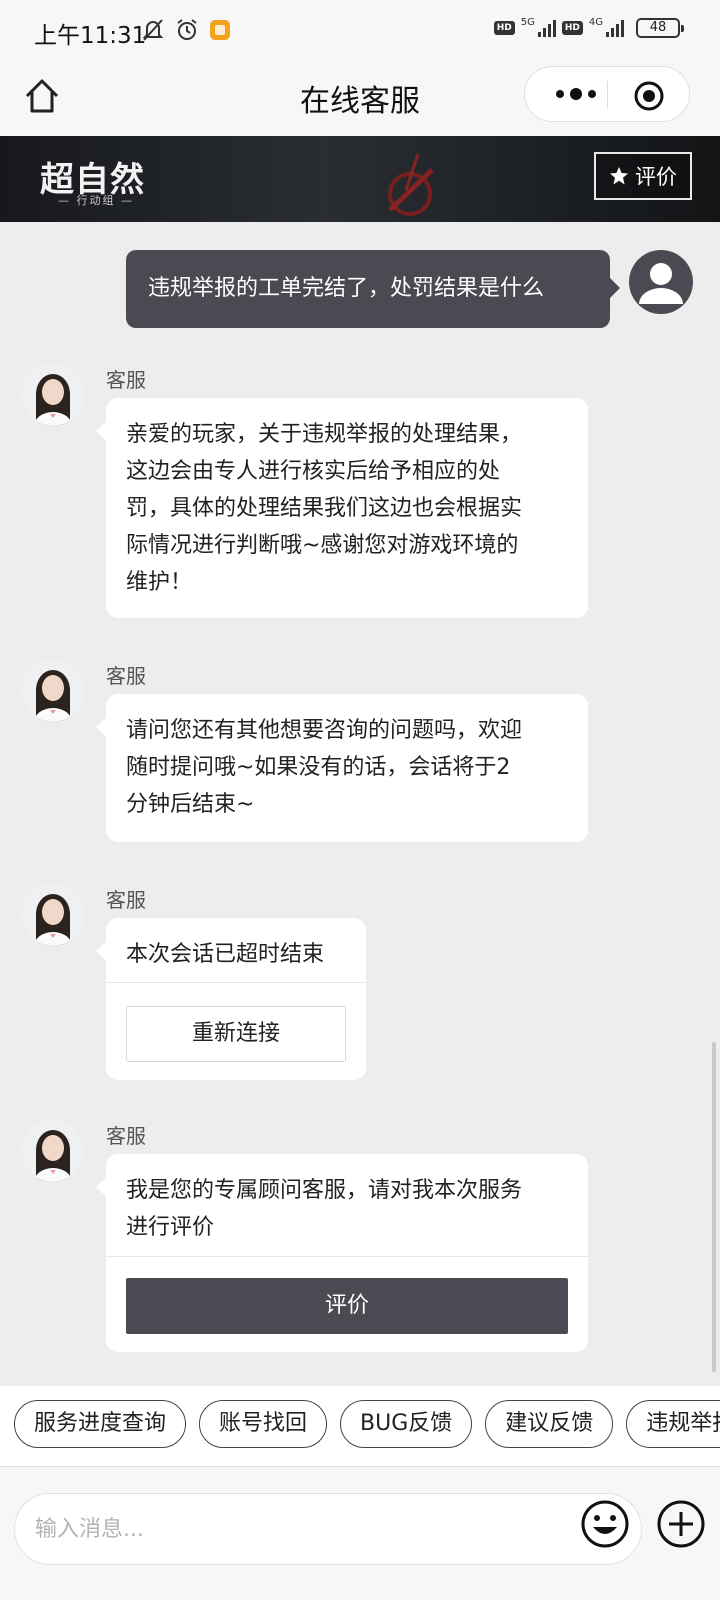 This screenshot has width=720, height=1600. I want to click on quick-reply-chip: 账号找回, so click(263, 1424).